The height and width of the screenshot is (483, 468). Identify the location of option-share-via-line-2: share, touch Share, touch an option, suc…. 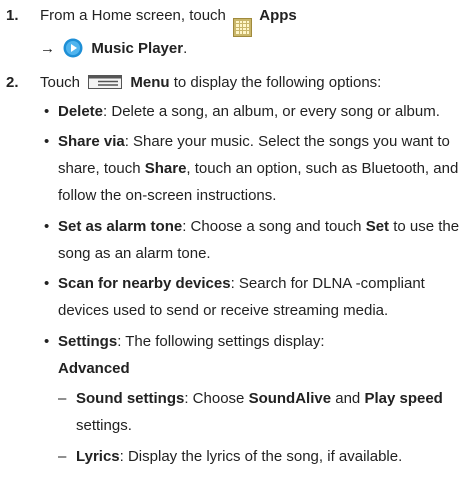
(258, 168).